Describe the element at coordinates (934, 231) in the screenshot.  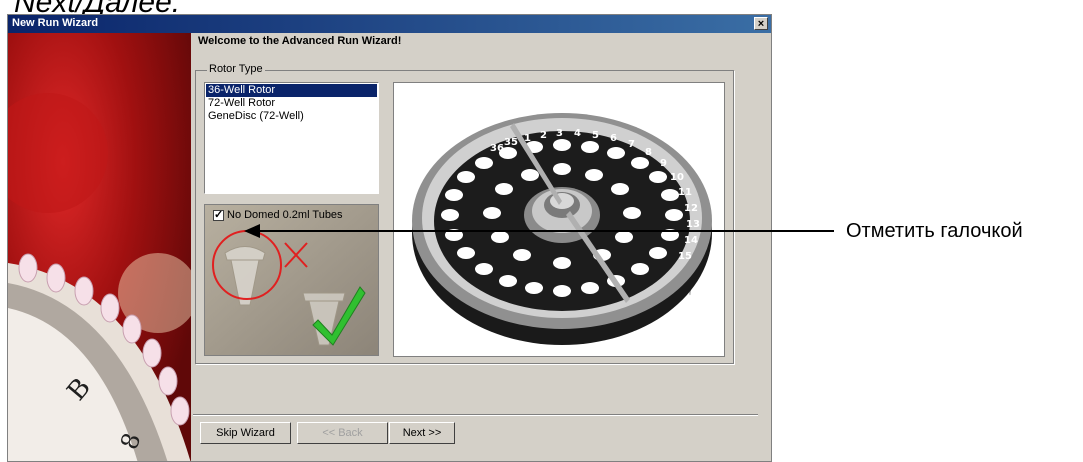
I see `callout-text: Отметить галочкой` at that location.